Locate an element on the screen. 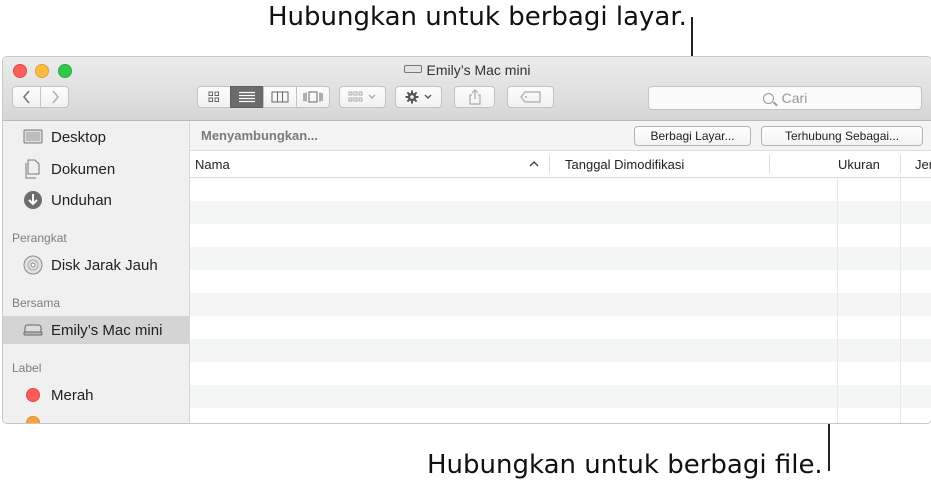  gear-icon is located at coordinates (418, 97).